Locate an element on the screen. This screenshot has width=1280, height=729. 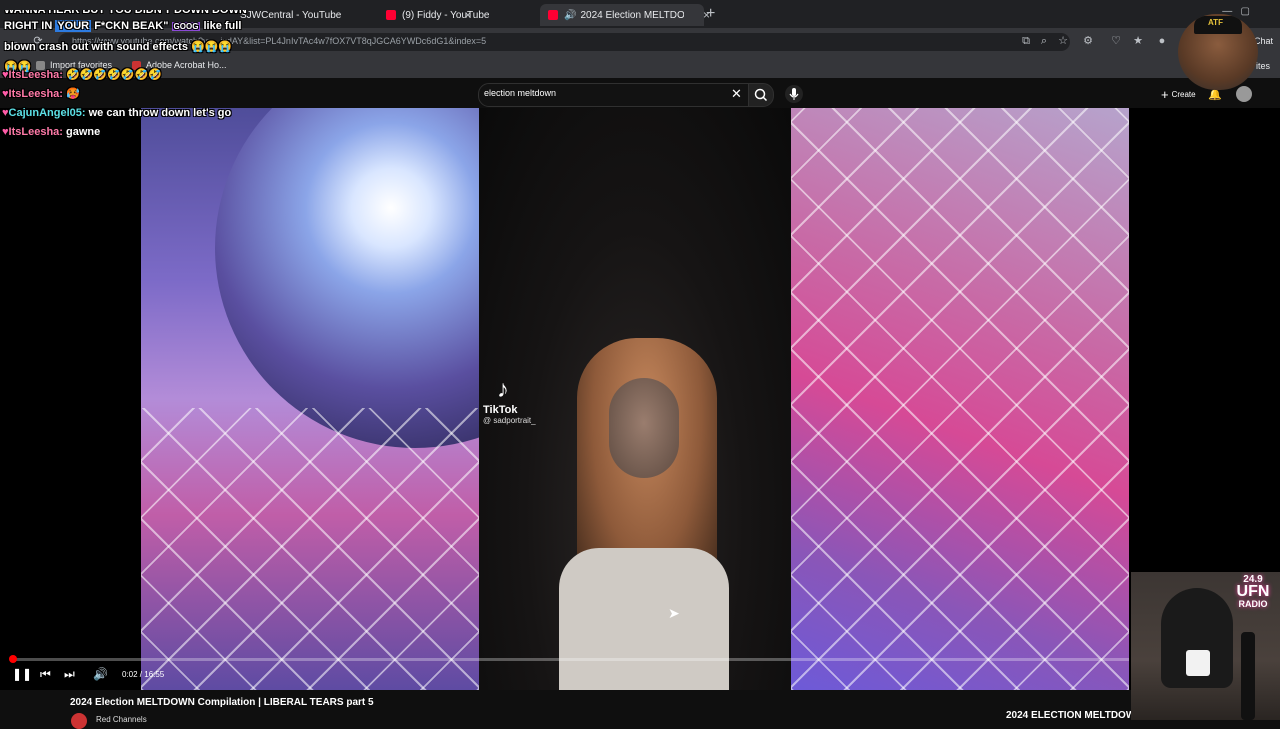
extensions-icon: ⚙ is located at coordinates (1088, 41).